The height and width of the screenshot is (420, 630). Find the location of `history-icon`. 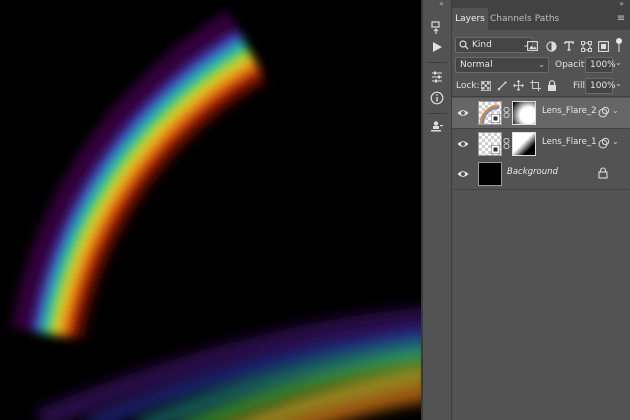

history-icon is located at coordinates (437, 28).